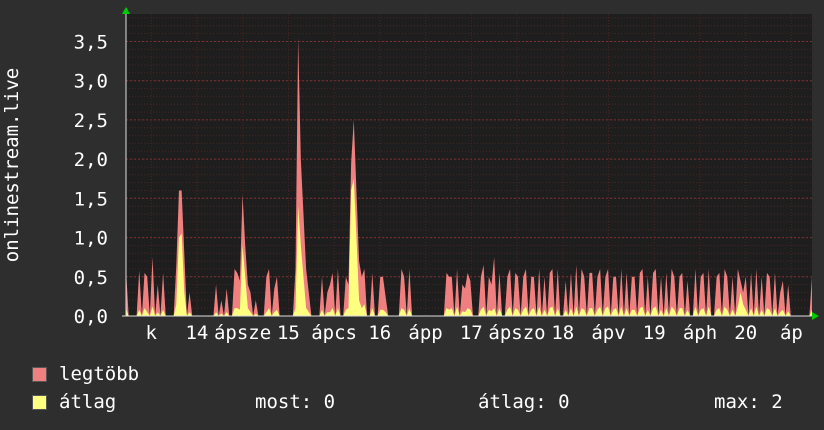  I want to click on y-axis-arrow, so click(126, 10).